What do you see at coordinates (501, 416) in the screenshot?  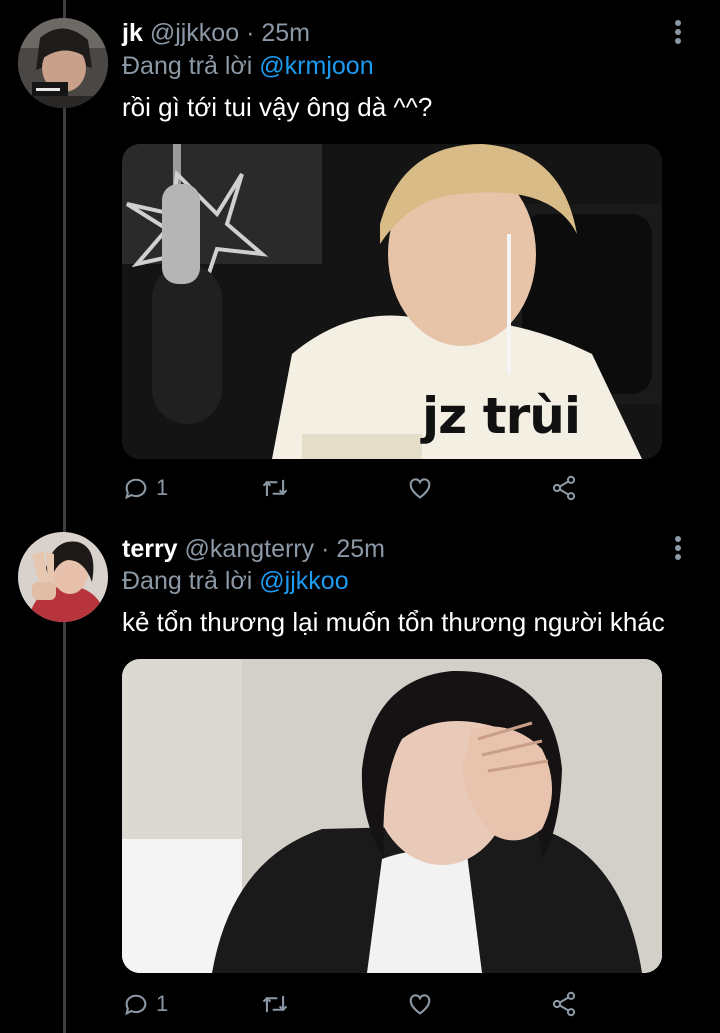 I see `media-caption: jz trùi` at bounding box center [501, 416].